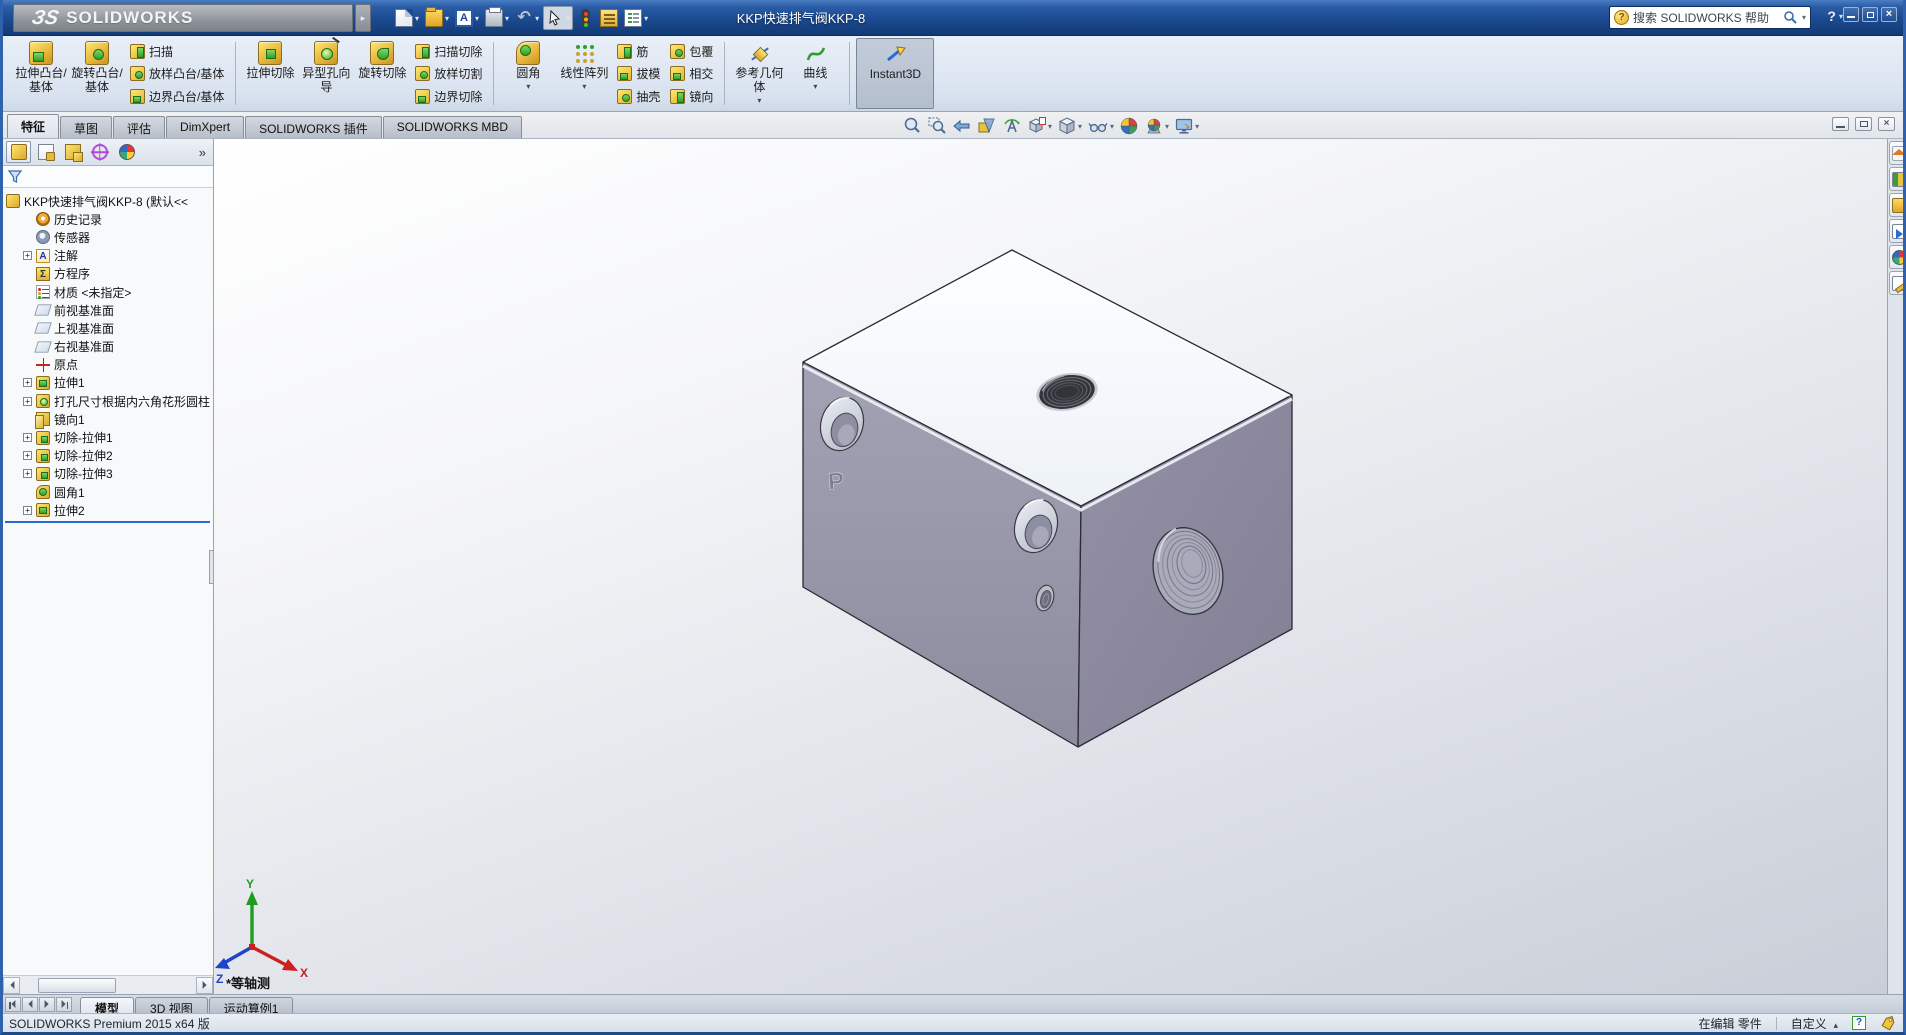  Describe the element at coordinates (33, 126) in the screenshot. I see `tab-features: 特征` at that location.